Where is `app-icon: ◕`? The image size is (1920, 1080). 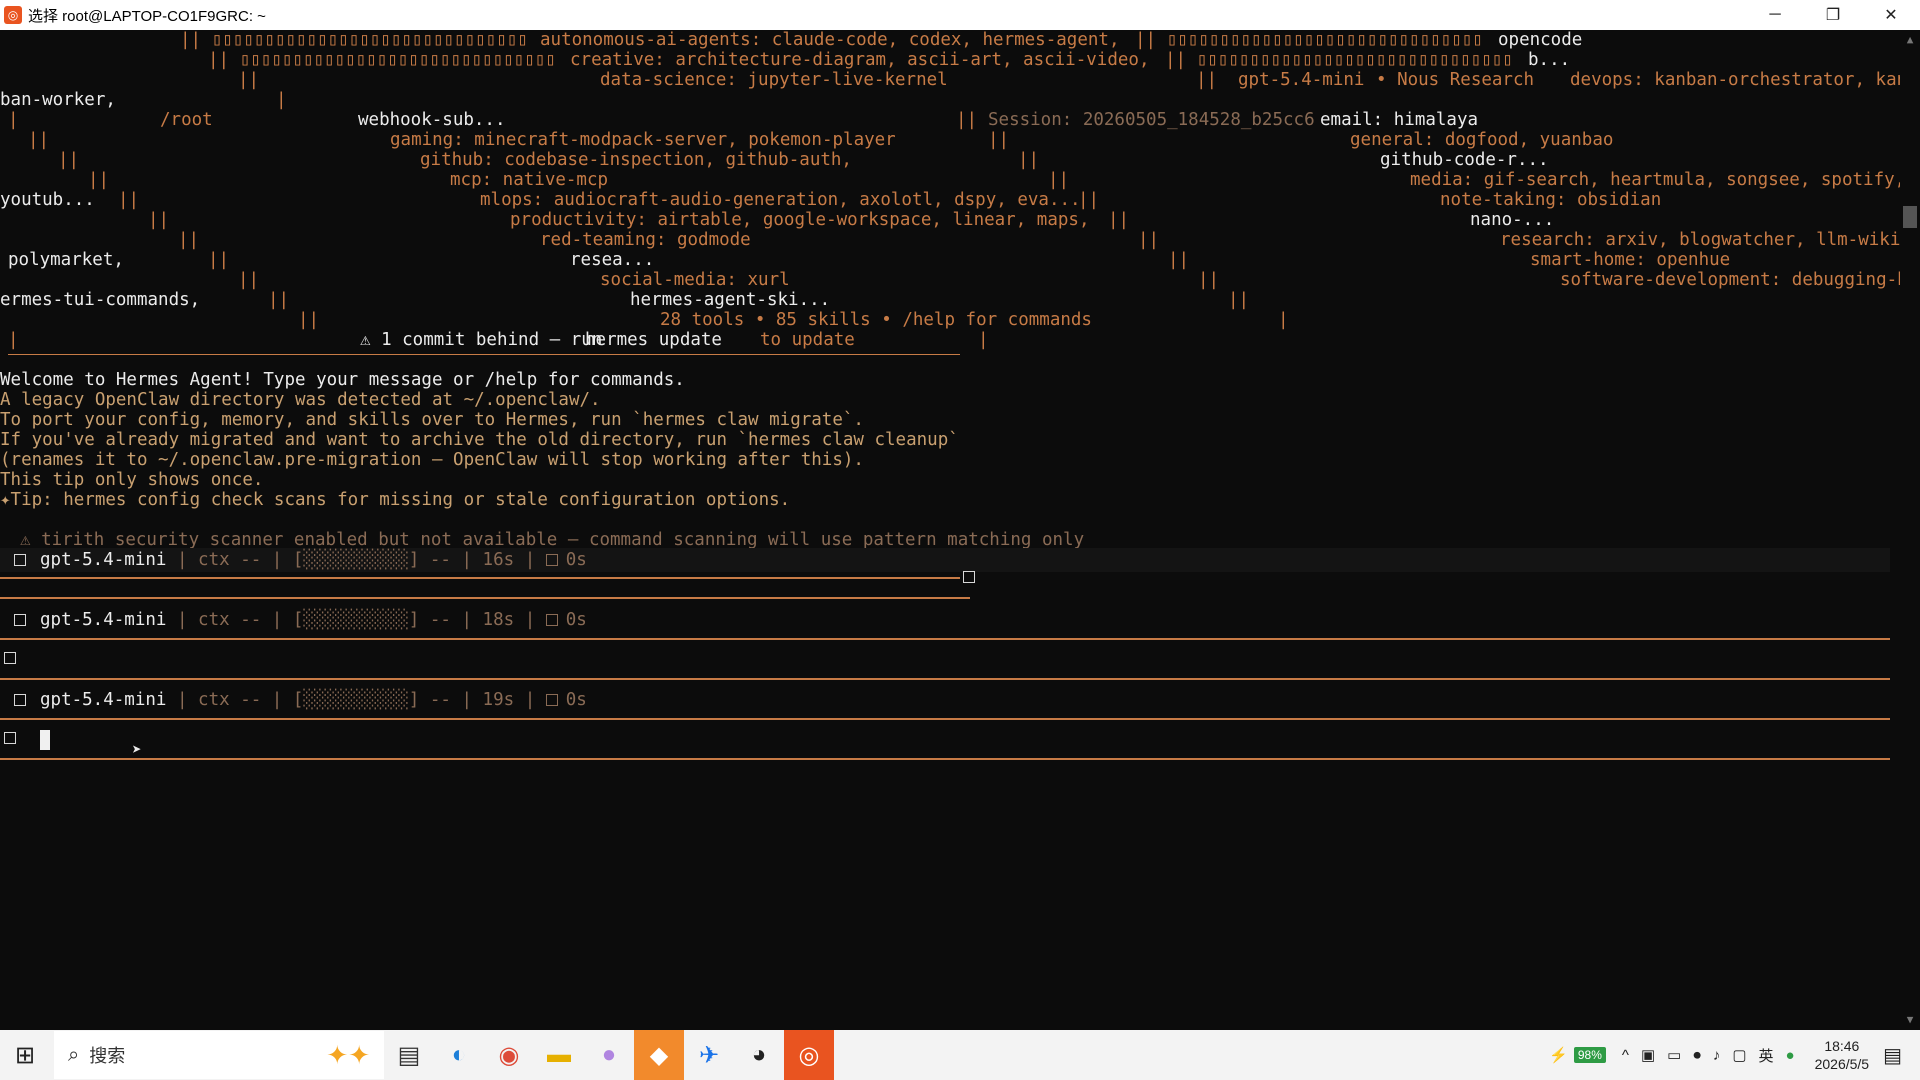 app-icon: ◕ is located at coordinates (759, 1055).